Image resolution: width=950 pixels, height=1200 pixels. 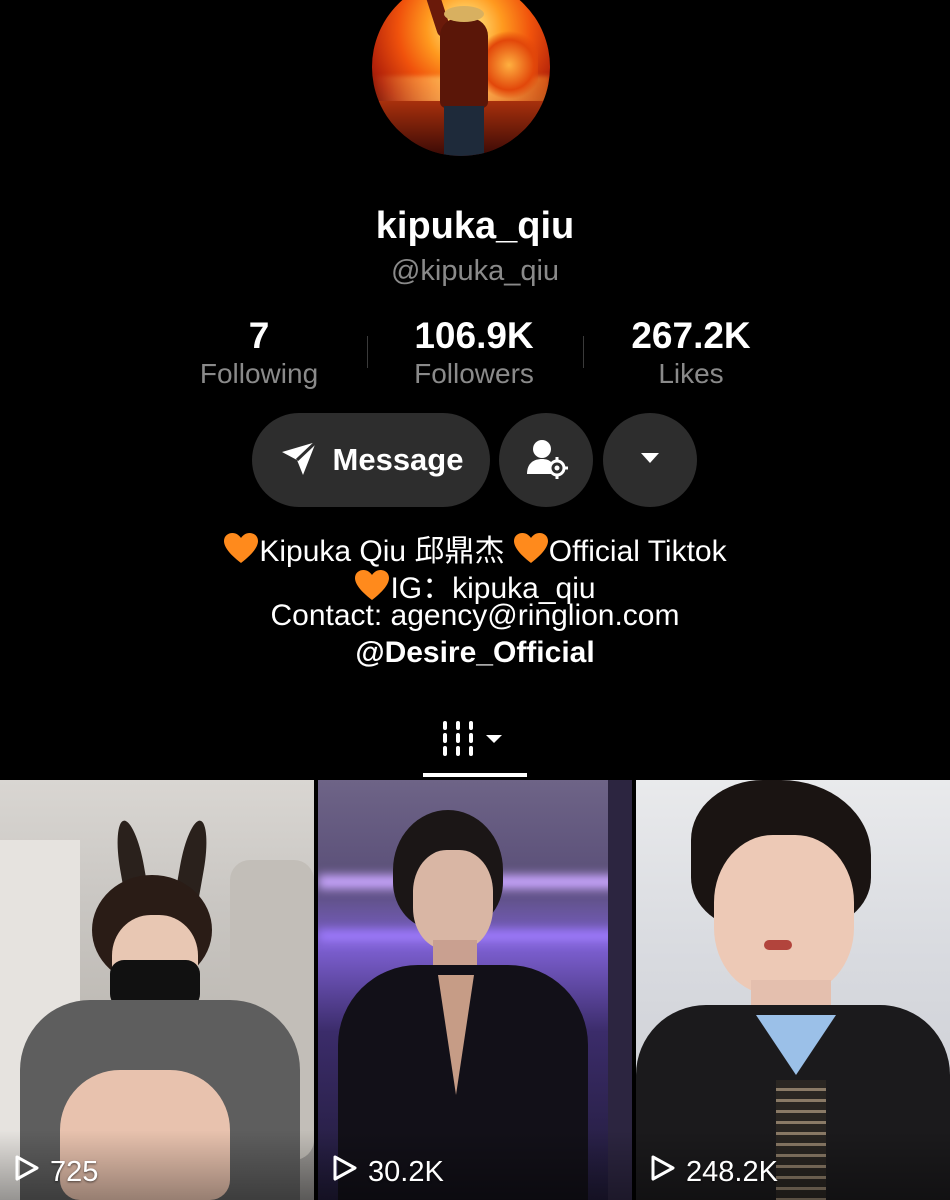 I want to click on video-thumbnail: 248.2K, so click(x=793, y=990).